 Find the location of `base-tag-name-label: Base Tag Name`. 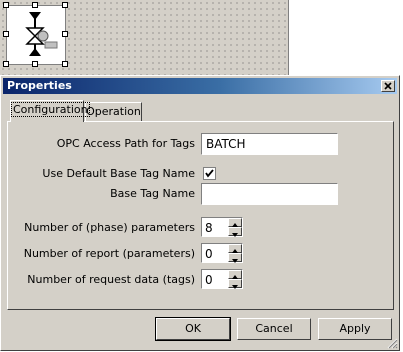

base-tag-name-label: Base Tag Name is located at coordinates (152, 193).